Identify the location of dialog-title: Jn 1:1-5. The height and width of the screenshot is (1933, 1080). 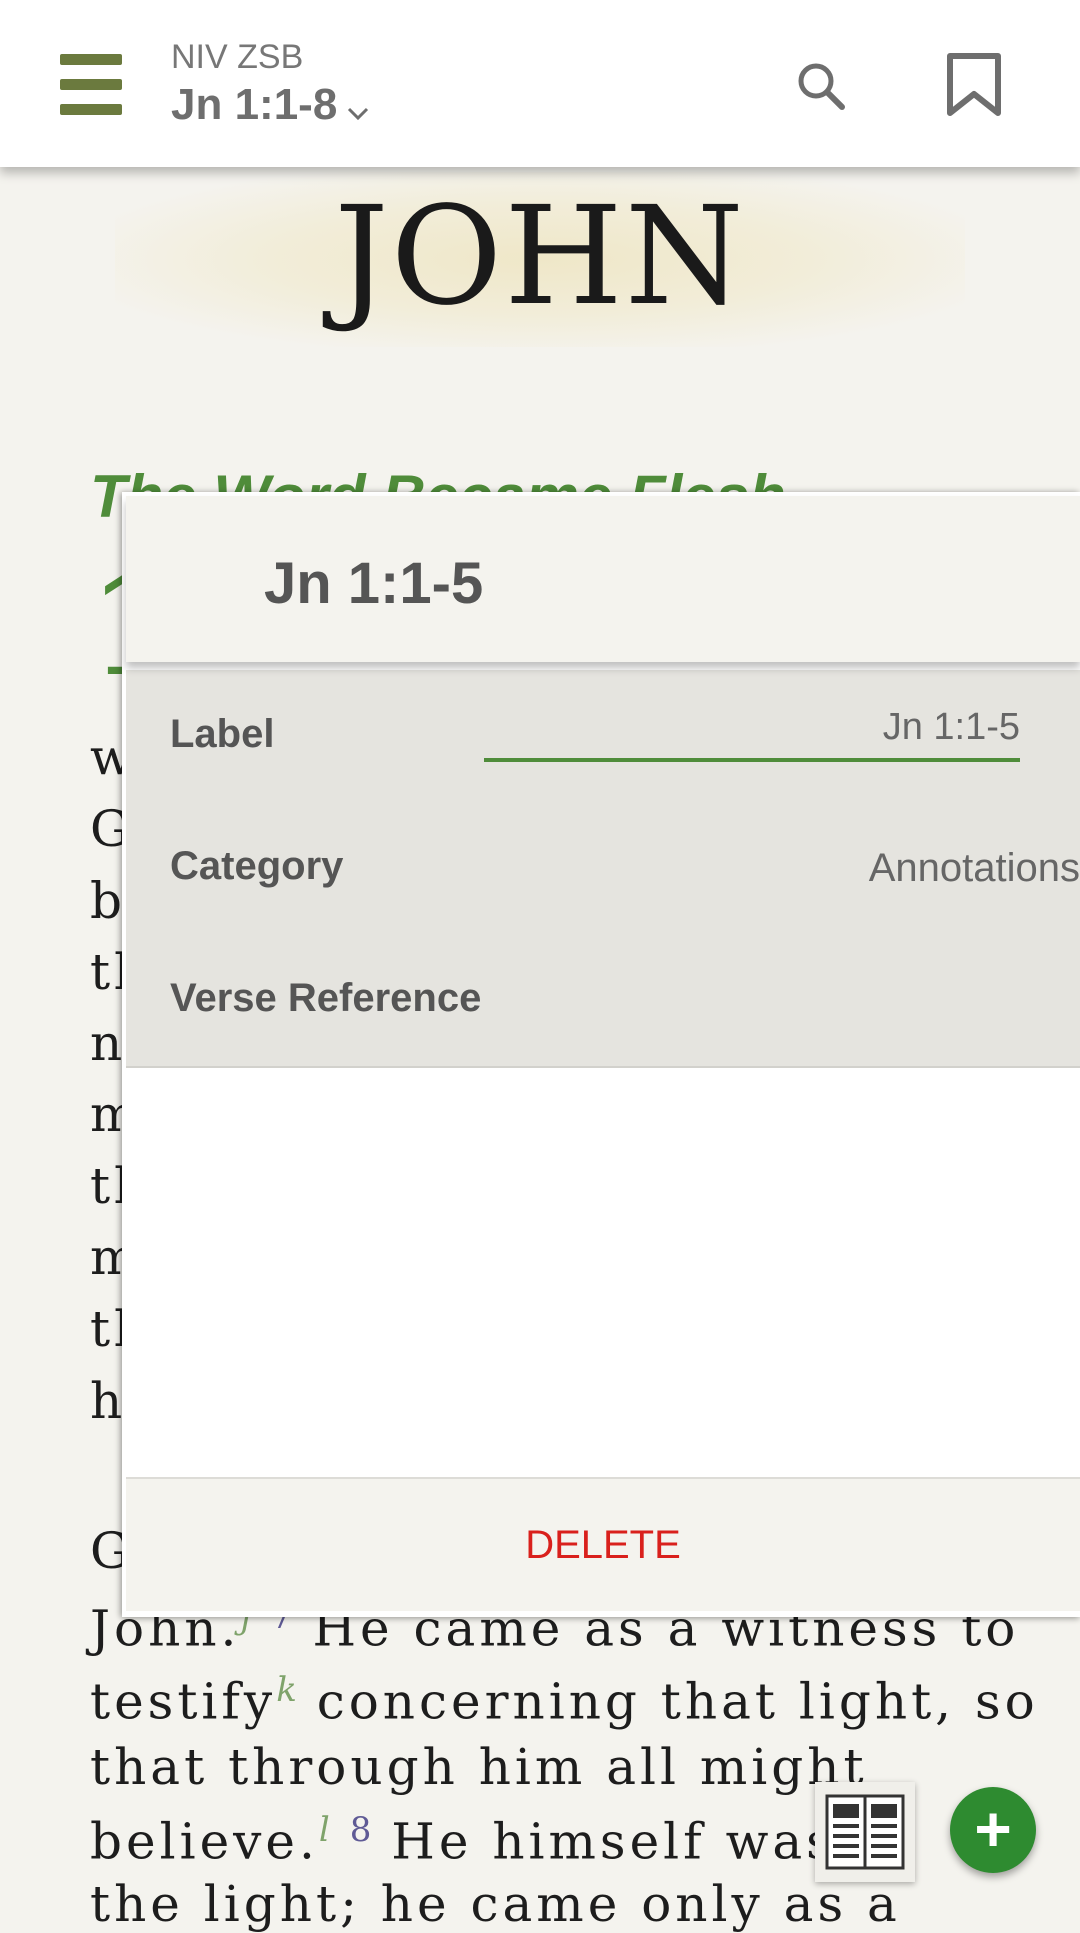
(374, 583).